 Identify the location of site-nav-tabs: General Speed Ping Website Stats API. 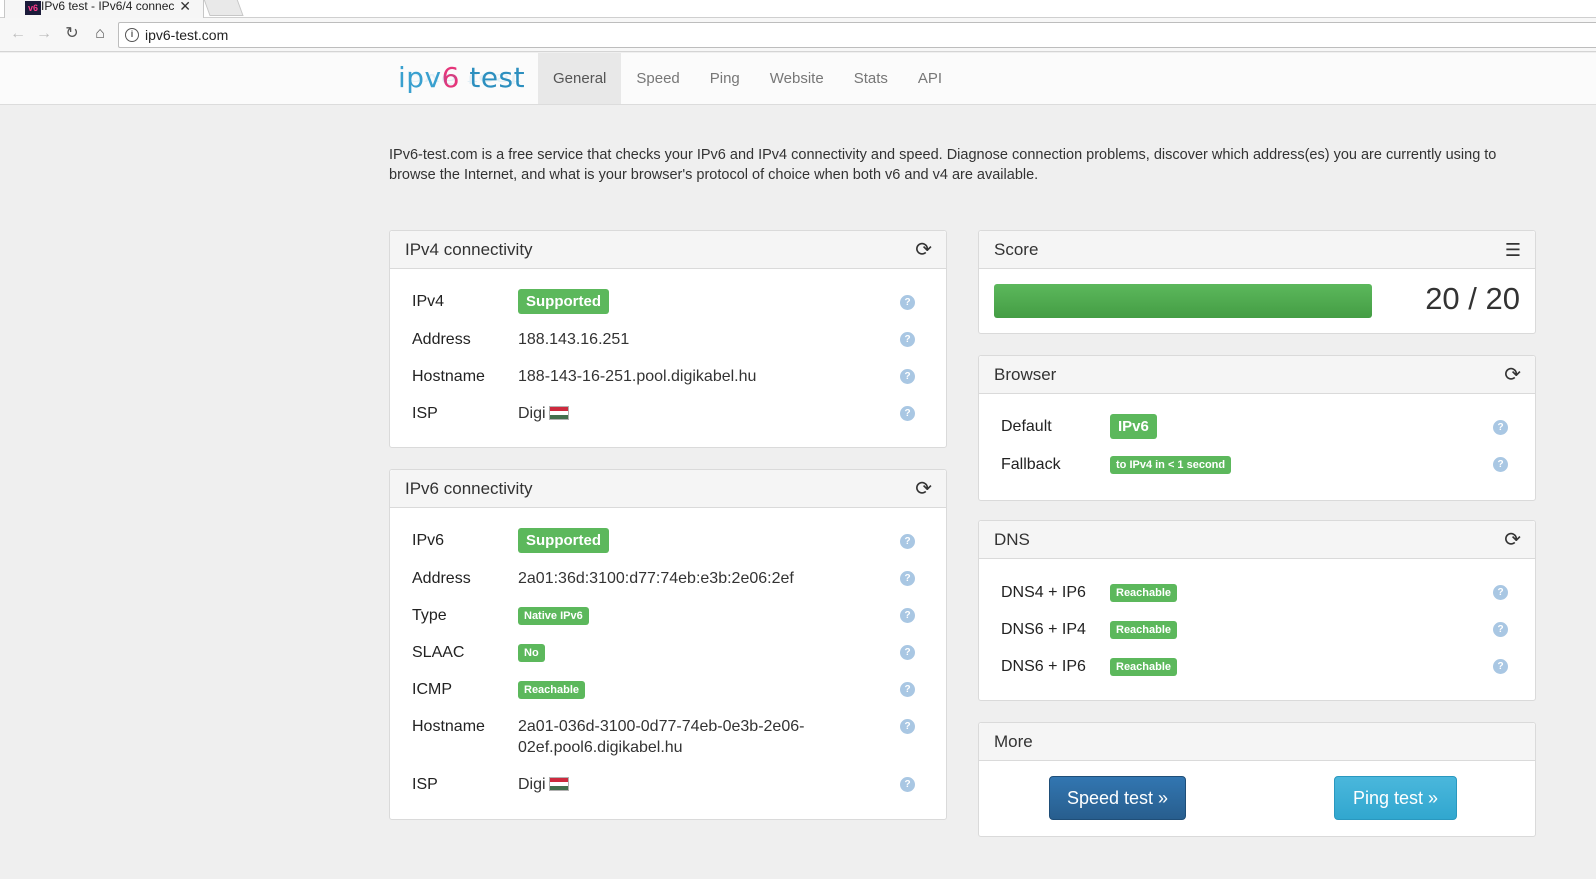
(747, 79).